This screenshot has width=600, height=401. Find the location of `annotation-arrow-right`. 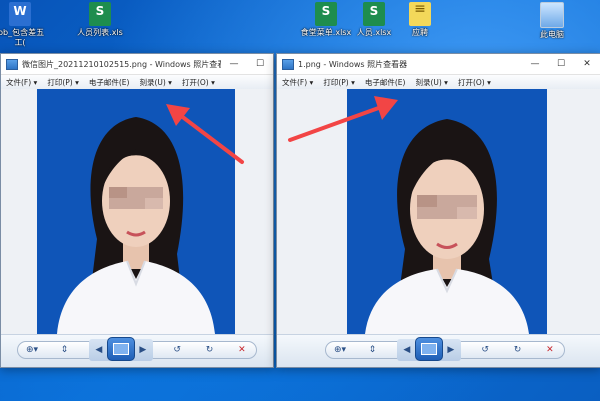

annotation-arrow-right is located at coordinates (343, 119).